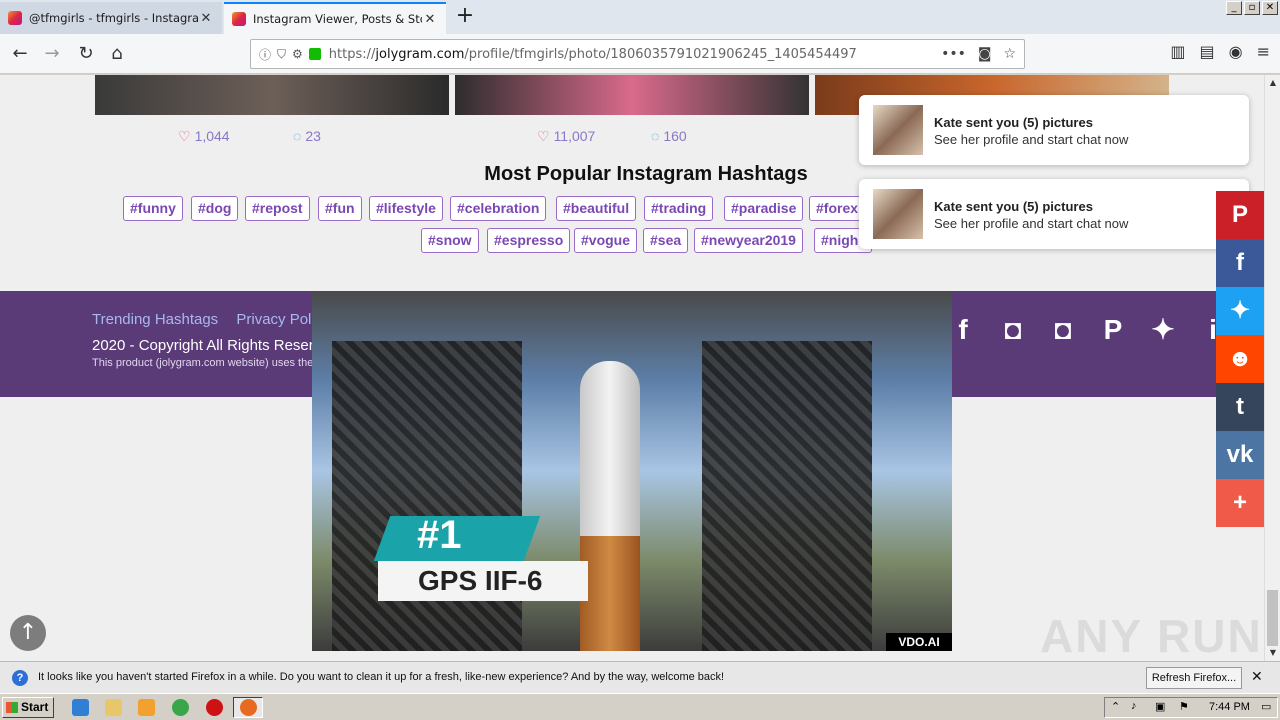 Image resolution: width=1280 pixels, height=720 pixels. Describe the element at coordinates (117, 54) in the screenshot. I see `home-icon: ⌂` at that location.